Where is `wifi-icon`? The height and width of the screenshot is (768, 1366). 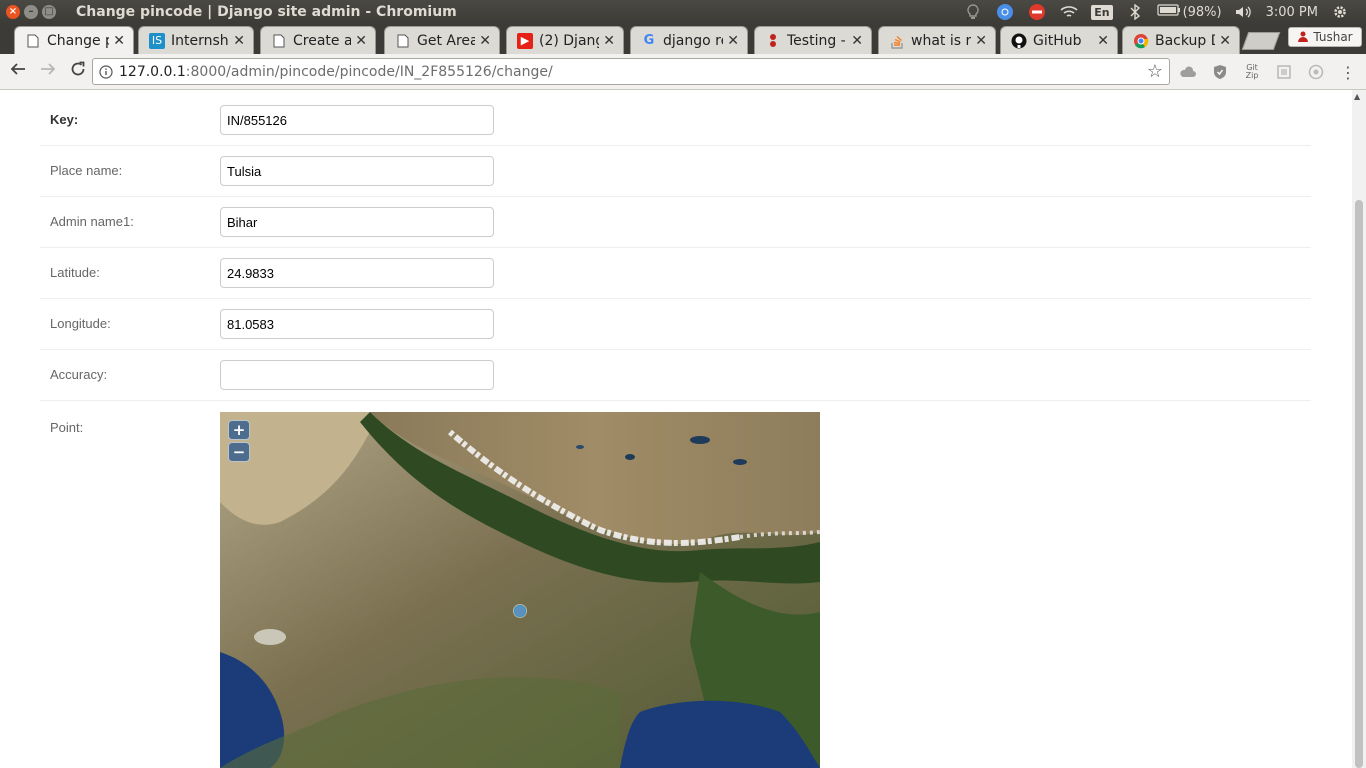
wifi-icon is located at coordinates (1069, 12).